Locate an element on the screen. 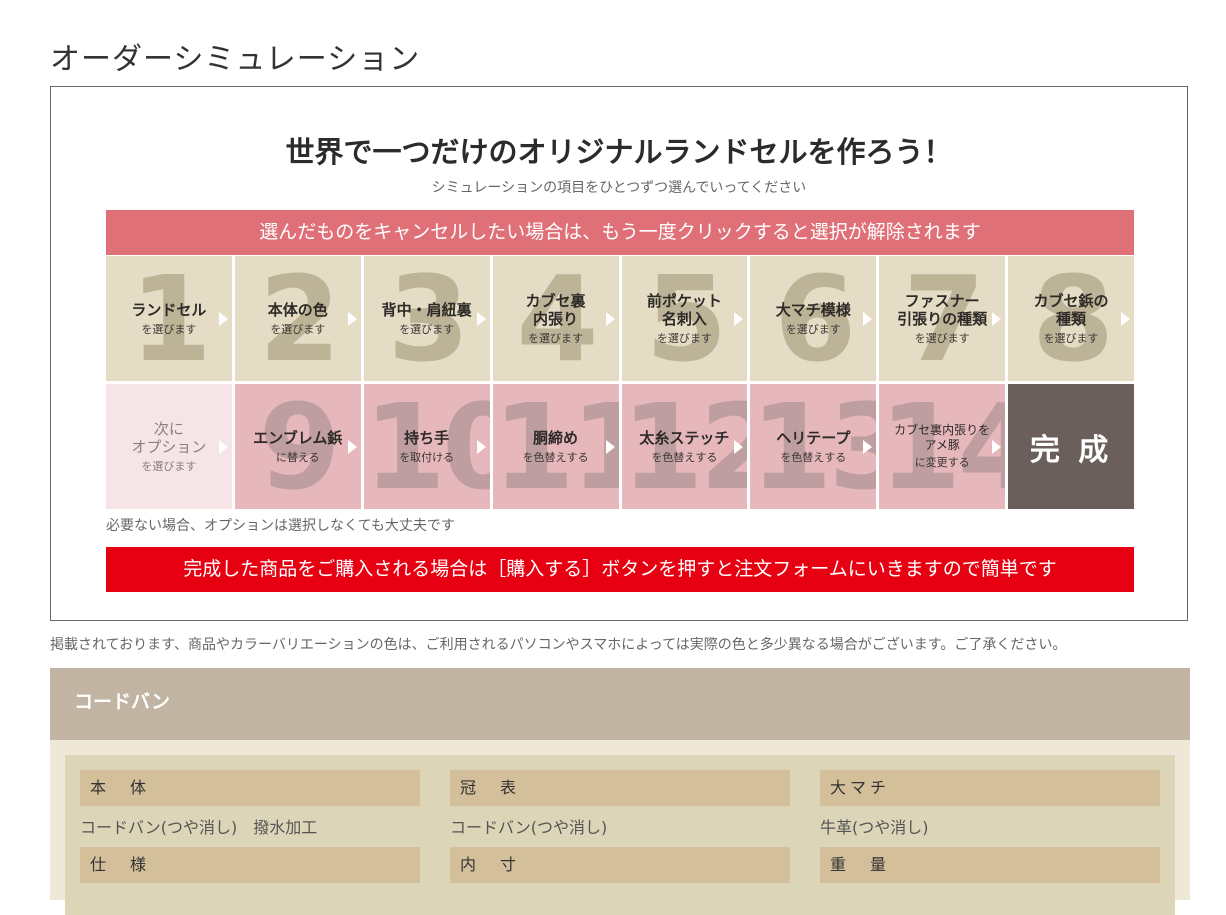  spec-specification: 仕 様 is located at coordinates (250, 880).